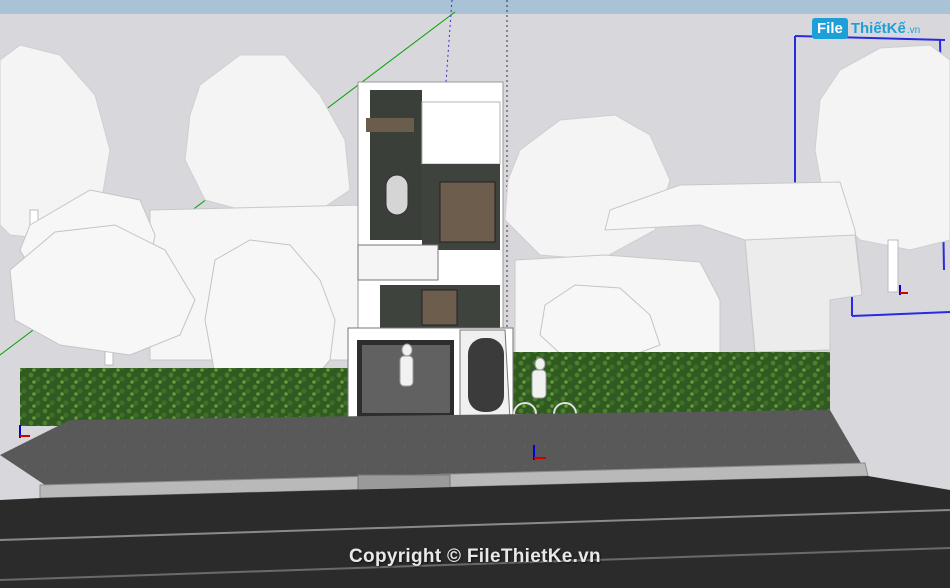 This screenshot has width=950, height=588. What do you see at coordinates (913, 30) in the screenshot?
I see `logo-suffix: .vn` at bounding box center [913, 30].